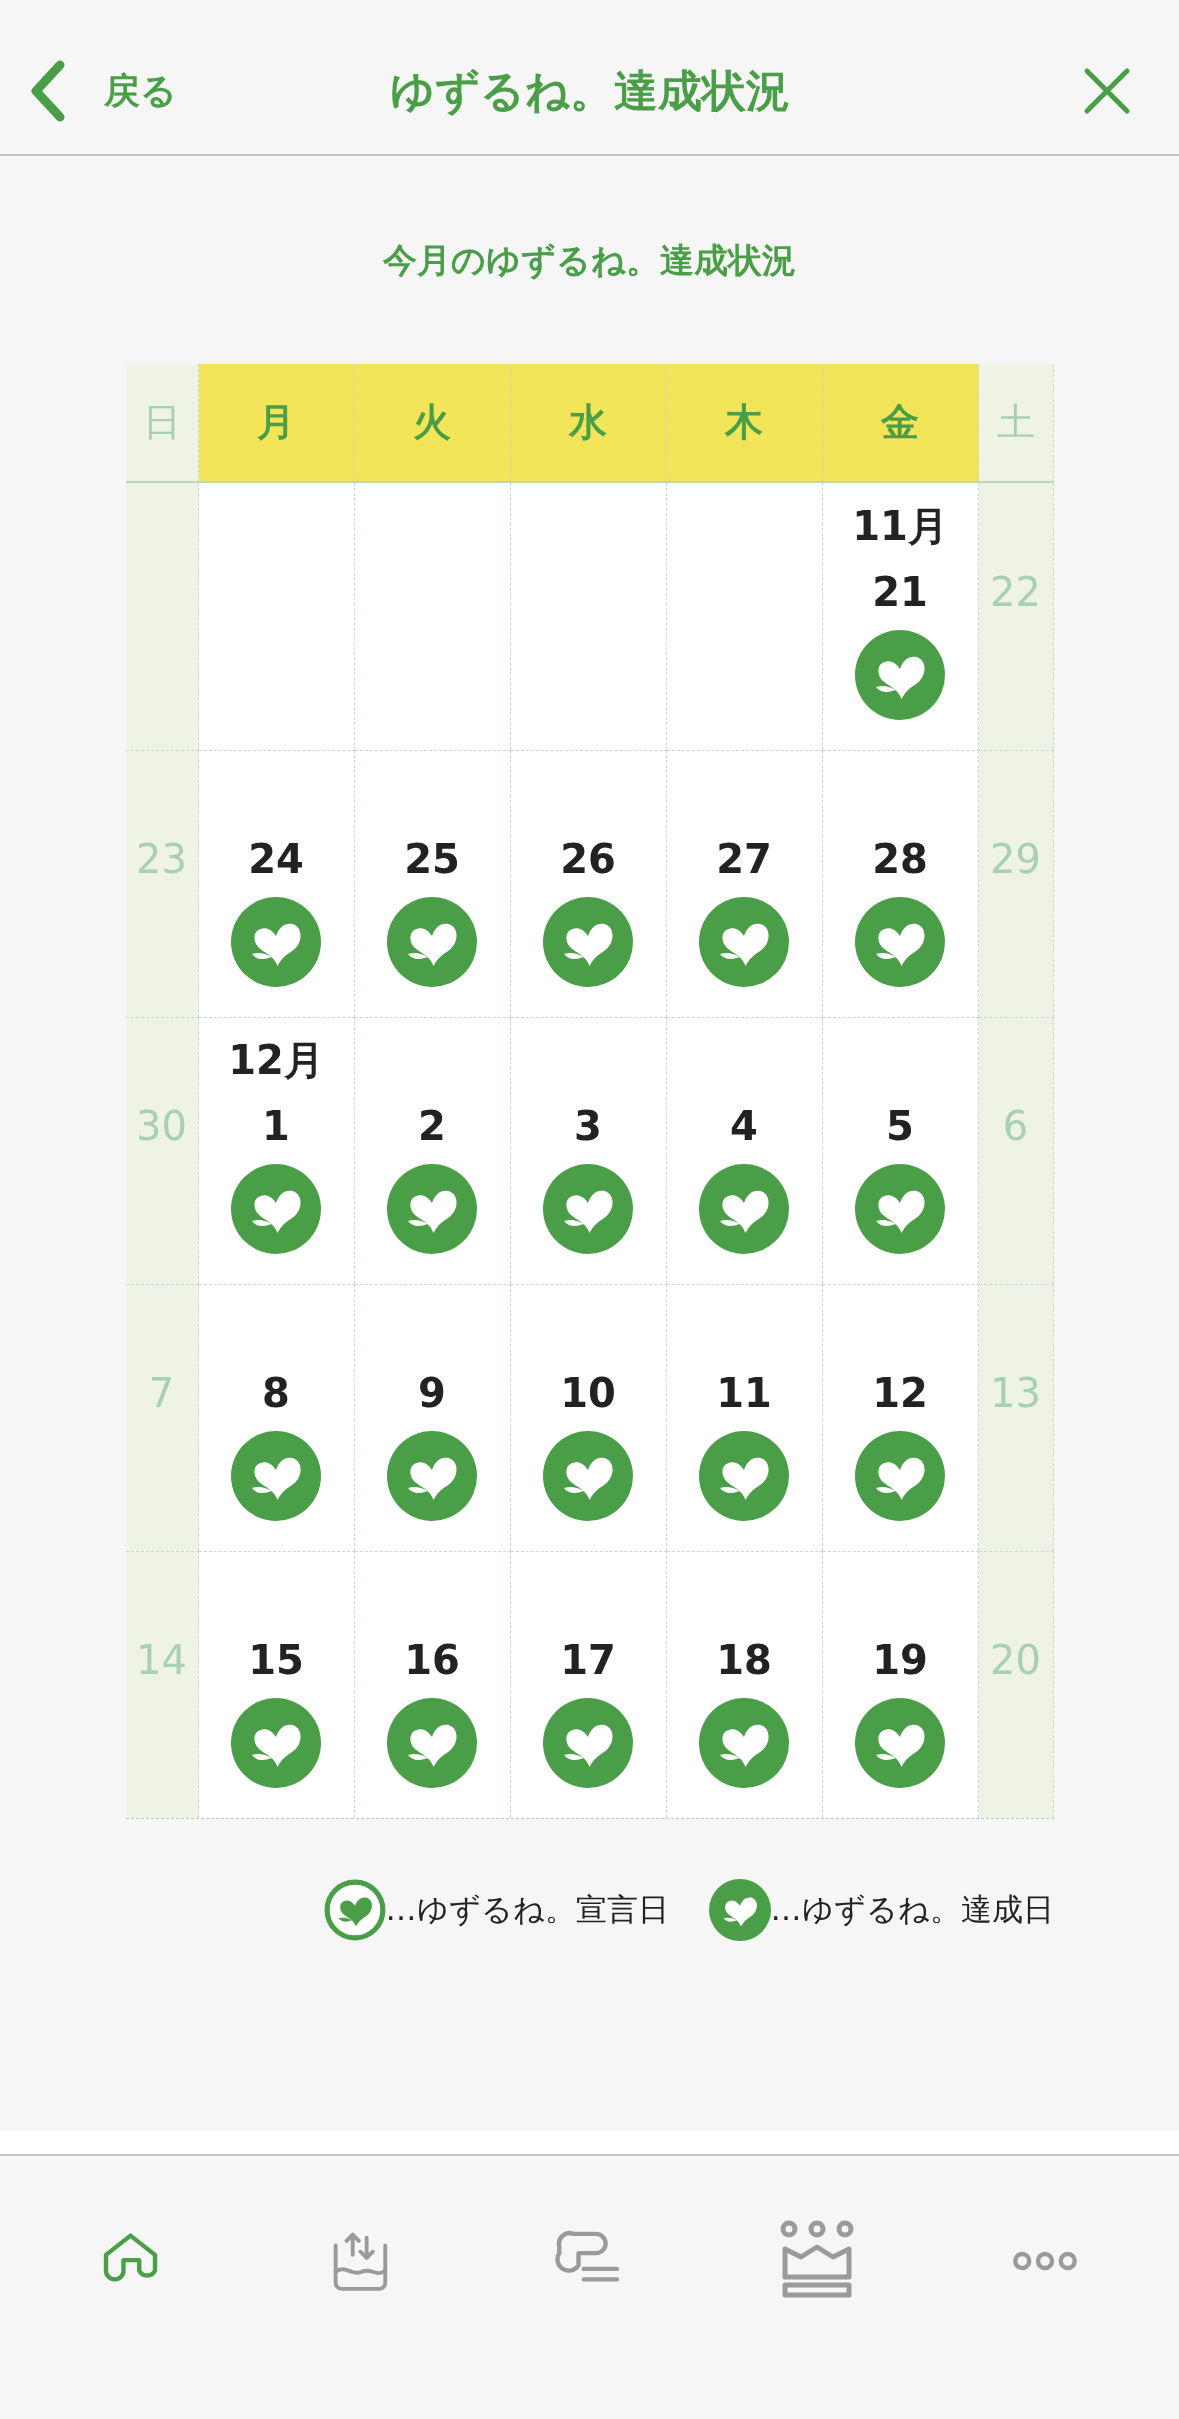 This screenshot has width=1179, height=2419. Describe the element at coordinates (1015, 859) in the screenshot. I see `day-number: 29` at that location.